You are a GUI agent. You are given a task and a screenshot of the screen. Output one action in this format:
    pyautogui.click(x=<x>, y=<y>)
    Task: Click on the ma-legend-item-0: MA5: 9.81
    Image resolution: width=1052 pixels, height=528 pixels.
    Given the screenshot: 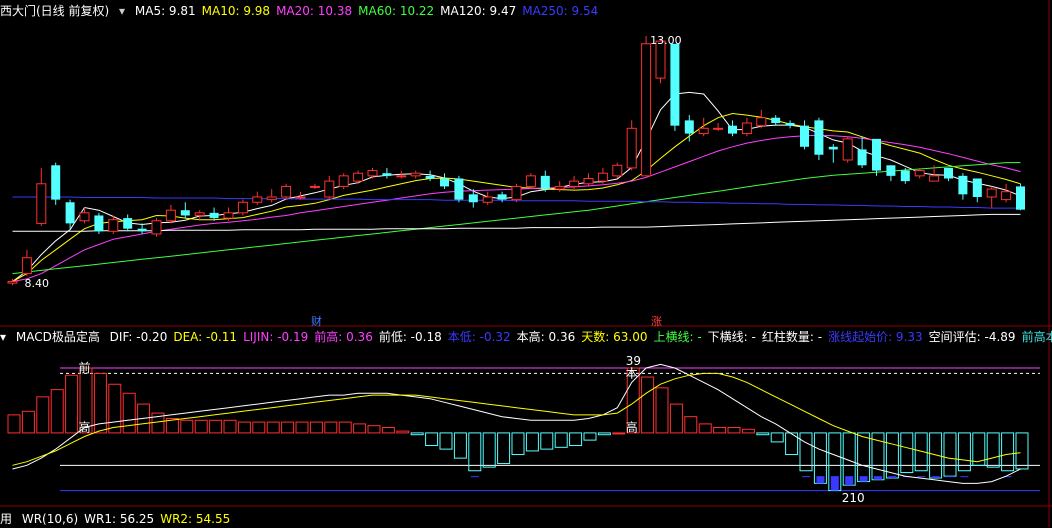 What is the action you would take?
    pyautogui.click(x=165, y=11)
    